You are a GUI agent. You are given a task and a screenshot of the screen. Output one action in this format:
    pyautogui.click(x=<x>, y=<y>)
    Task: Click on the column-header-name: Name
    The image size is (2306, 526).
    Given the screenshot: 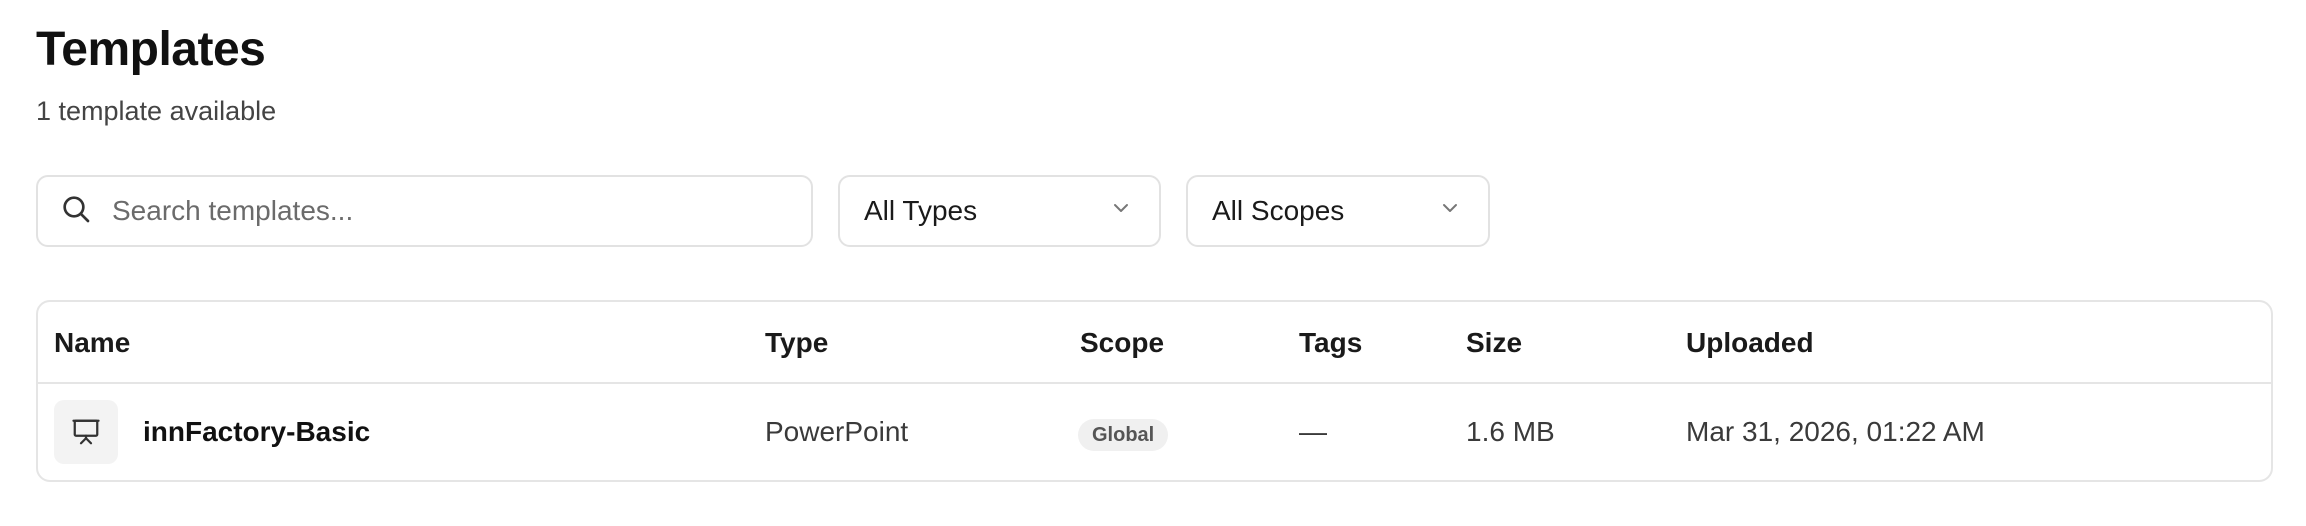 What is the action you would take?
    pyautogui.click(x=92, y=343)
    